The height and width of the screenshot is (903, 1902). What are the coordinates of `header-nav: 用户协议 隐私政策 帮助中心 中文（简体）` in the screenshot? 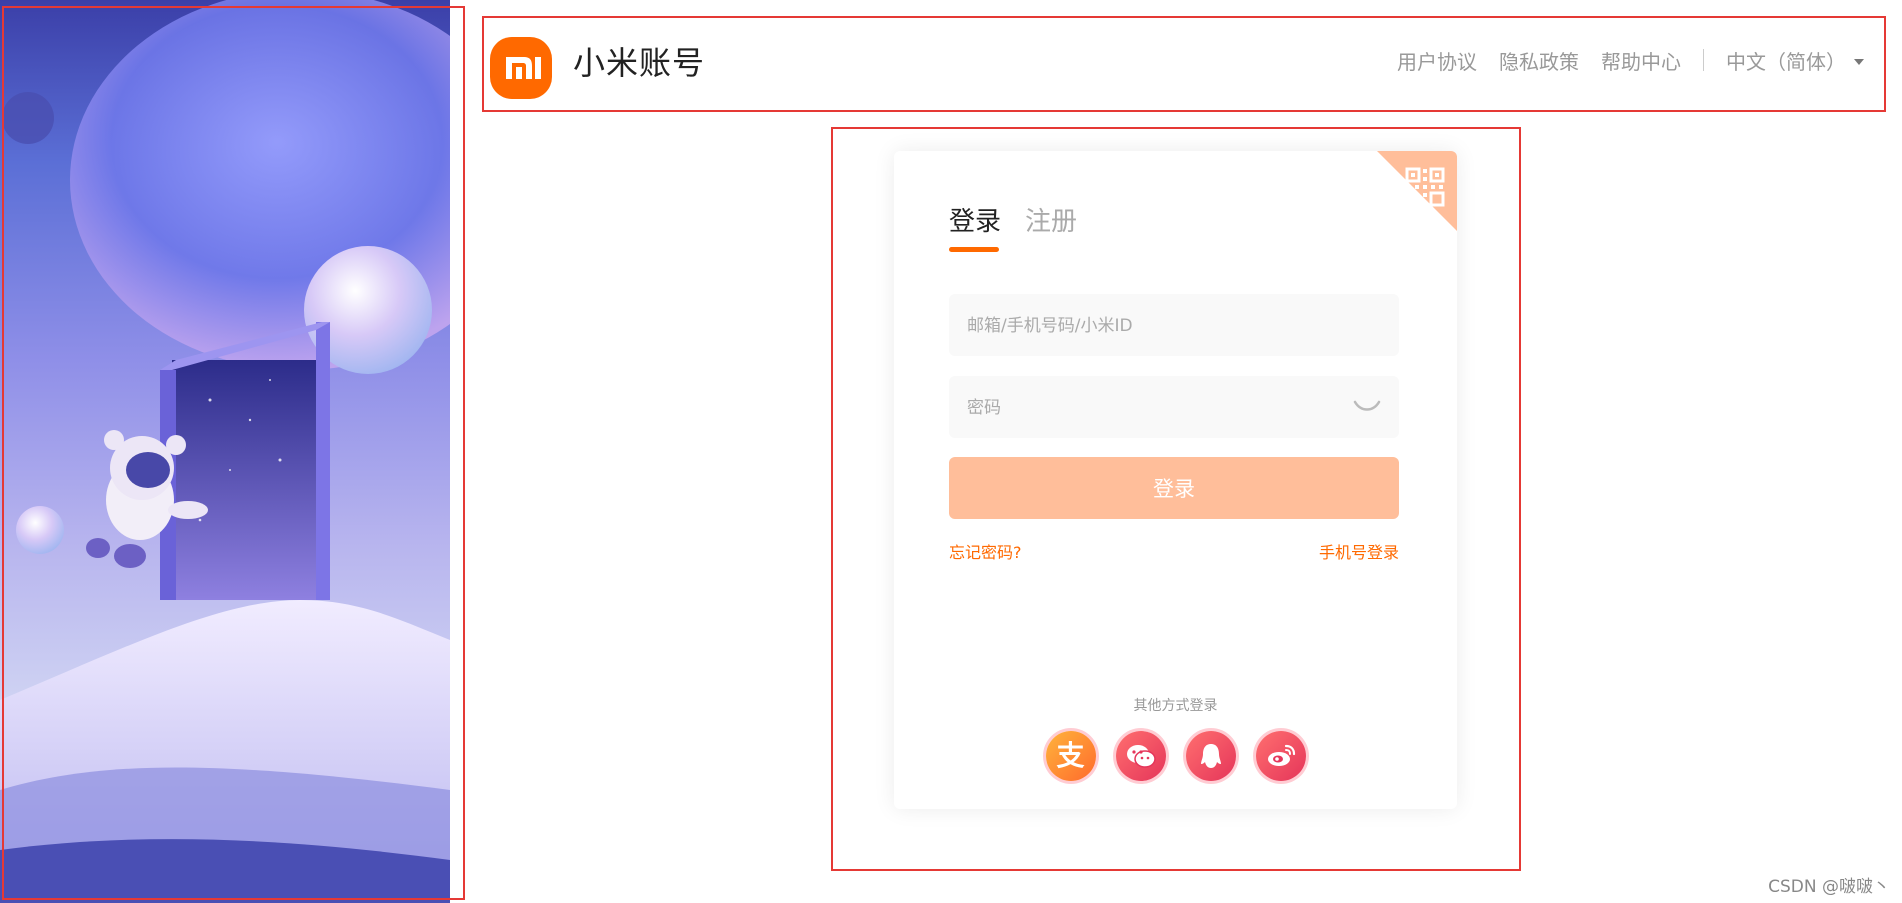 It's located at (1619, 60).